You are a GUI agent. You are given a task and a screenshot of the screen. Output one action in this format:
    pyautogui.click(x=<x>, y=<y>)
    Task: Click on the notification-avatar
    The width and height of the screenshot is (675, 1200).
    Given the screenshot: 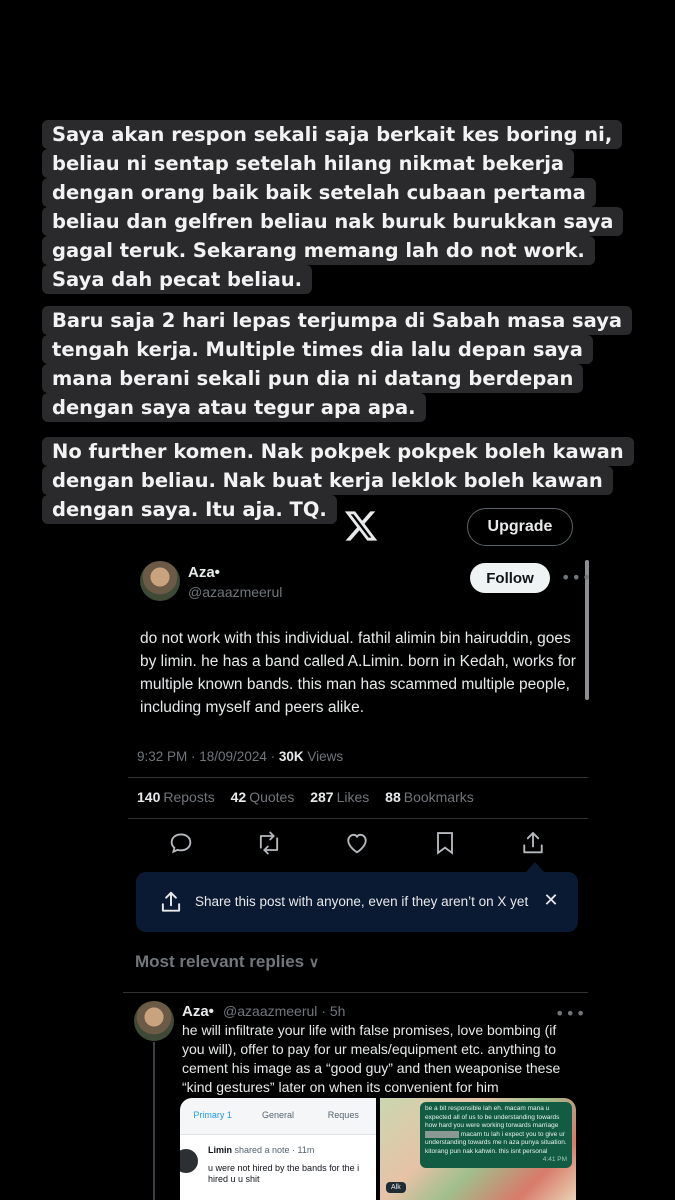 What is the action you would take?
    pyautogui.click(x=189, y=1161)
    